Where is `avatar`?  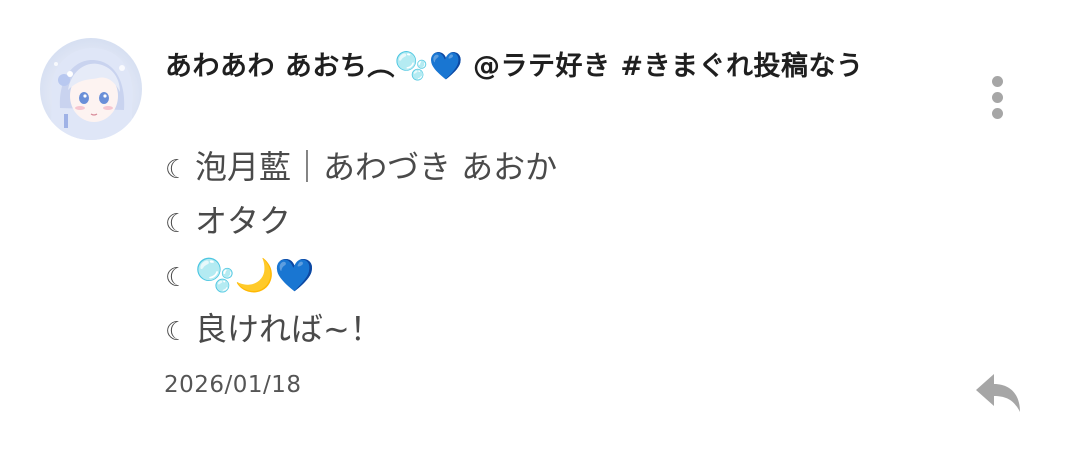 avatar is located at coordinates (91, 89).